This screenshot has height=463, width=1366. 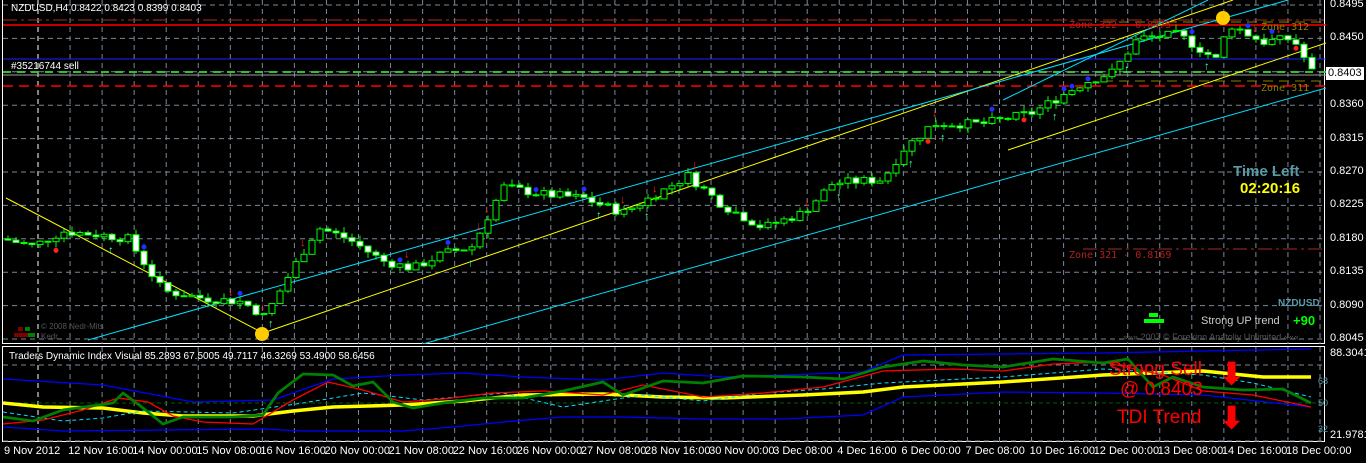 I want to click on time-axis-label: 10 Dec 16:00, so click(x=1062, y=451).